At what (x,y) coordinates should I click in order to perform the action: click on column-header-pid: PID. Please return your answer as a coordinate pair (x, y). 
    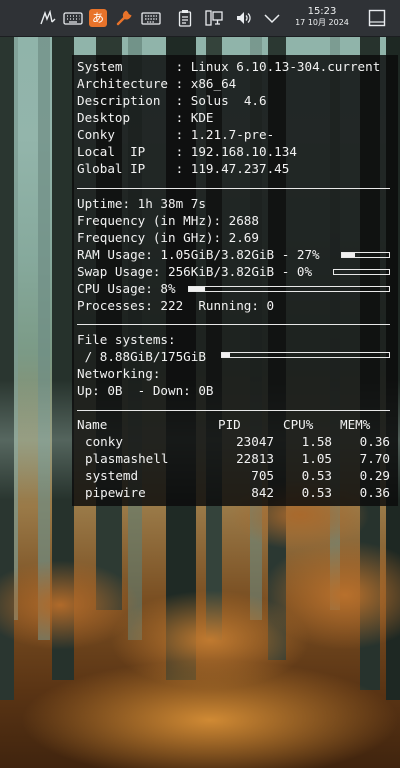
    Looking at the image, I should click on (229, 424).